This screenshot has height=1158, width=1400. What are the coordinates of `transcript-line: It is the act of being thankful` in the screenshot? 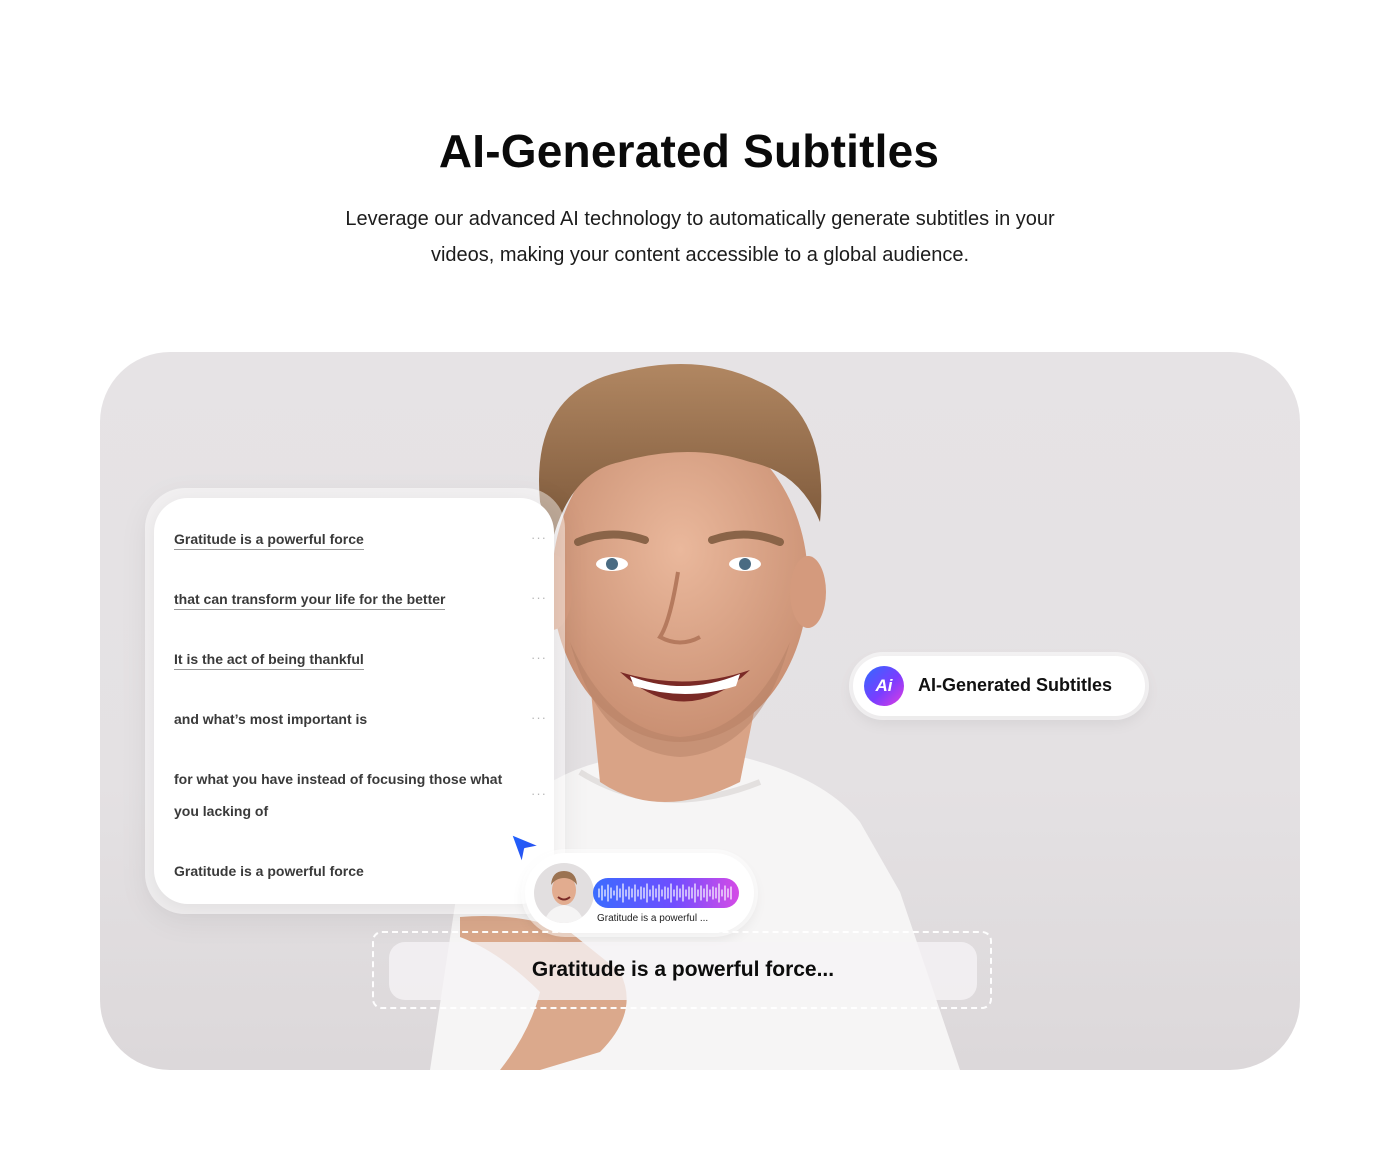 It's located at (344, 659).